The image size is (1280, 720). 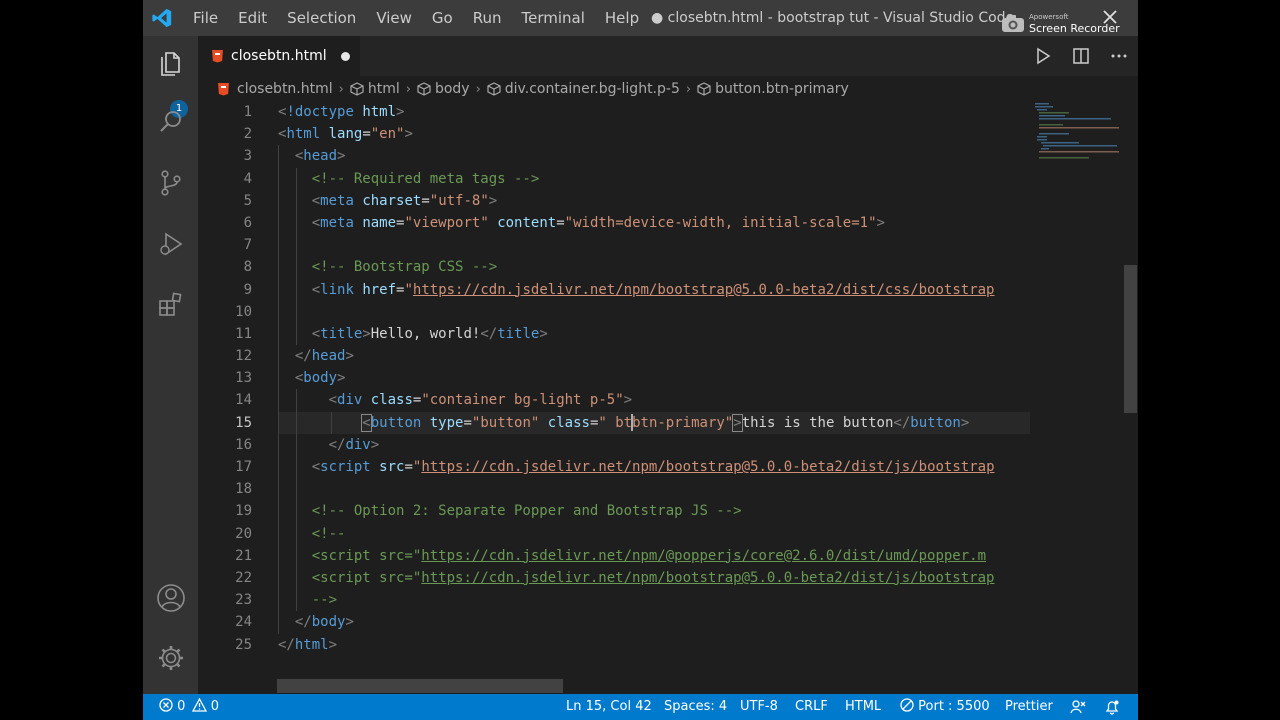 I want to click on breadcrumb-file: closebtn.html, so click(x=285, y=89).